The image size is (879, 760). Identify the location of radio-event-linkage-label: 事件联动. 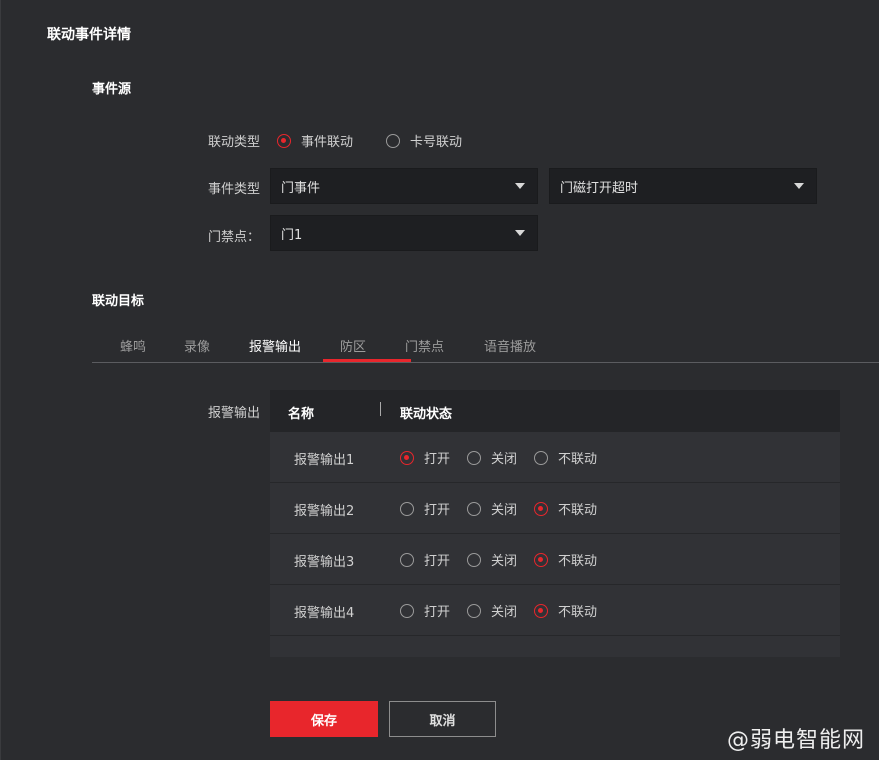
(327, 142).